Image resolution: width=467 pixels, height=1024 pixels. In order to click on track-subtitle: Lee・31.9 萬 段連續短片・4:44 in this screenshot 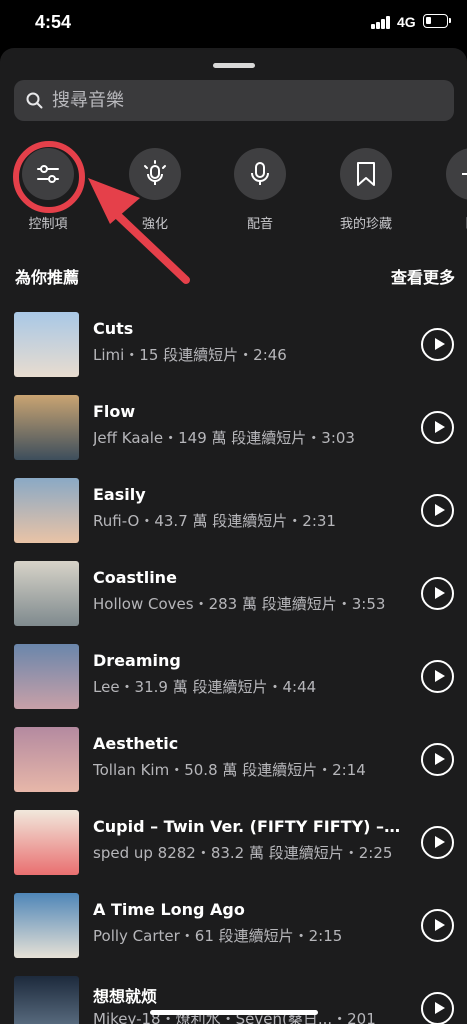, I will do `click(205, 687)`.